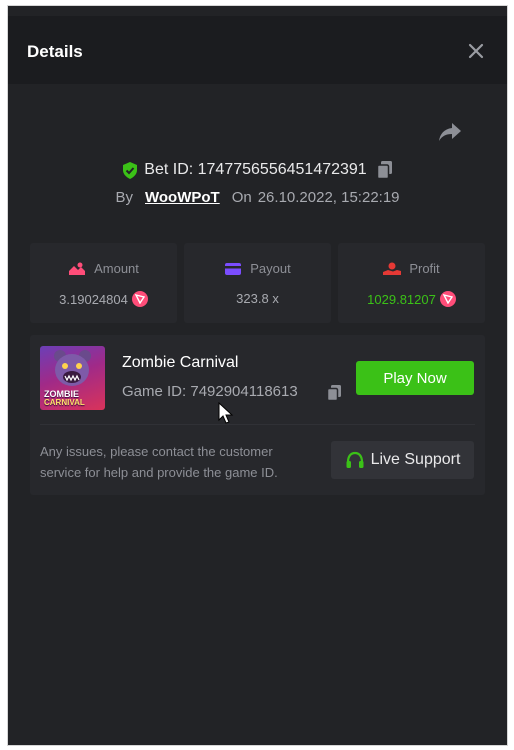 The width and height of the screenshot is (514, 750). I want to click on stat-amount: Amount 3.19024804, so click(103, 283).